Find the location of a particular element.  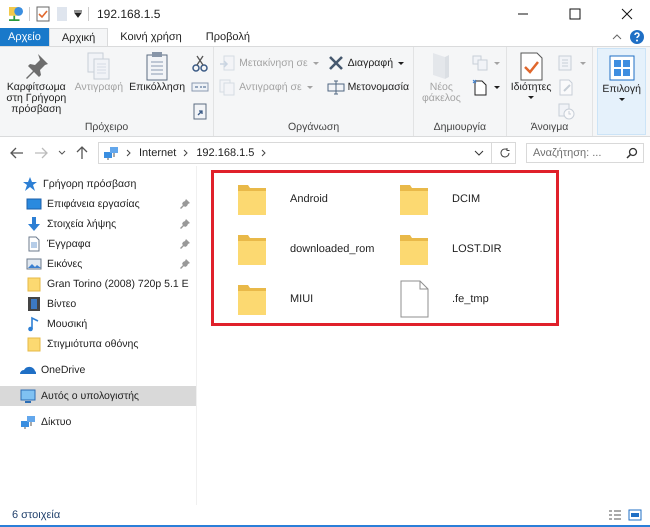

cloud-icon is located at coordinates (28, 370).